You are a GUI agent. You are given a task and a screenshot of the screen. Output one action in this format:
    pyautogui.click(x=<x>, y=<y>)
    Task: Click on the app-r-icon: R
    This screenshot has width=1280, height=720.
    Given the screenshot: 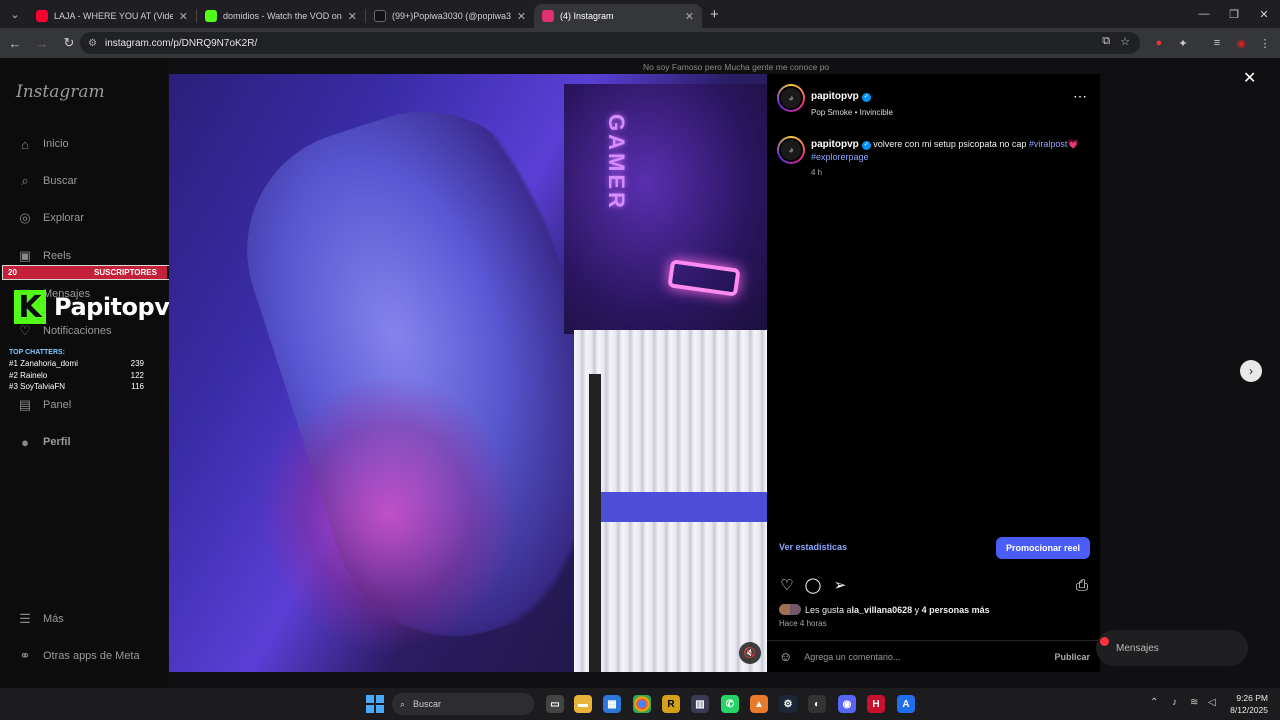 What is the action you would take?
    pyautogui.click(x=671, y=704)
    